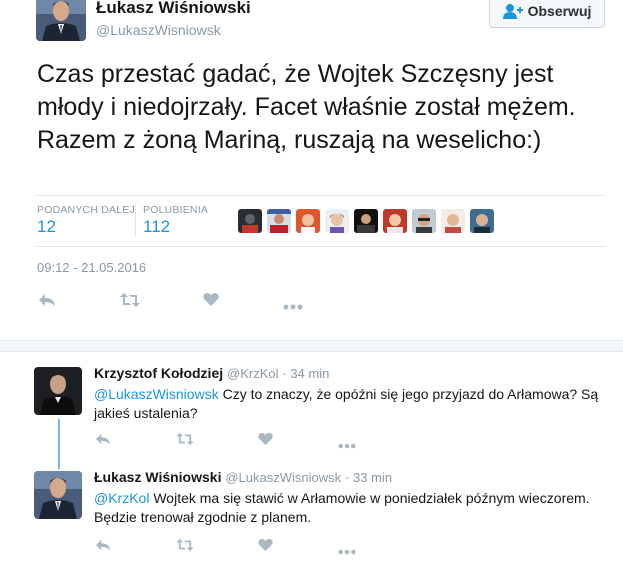 The width and height of the screenshot is (623, 562). I want to click on author-name: Łukasz Wiśniowski, so click(173, 9).